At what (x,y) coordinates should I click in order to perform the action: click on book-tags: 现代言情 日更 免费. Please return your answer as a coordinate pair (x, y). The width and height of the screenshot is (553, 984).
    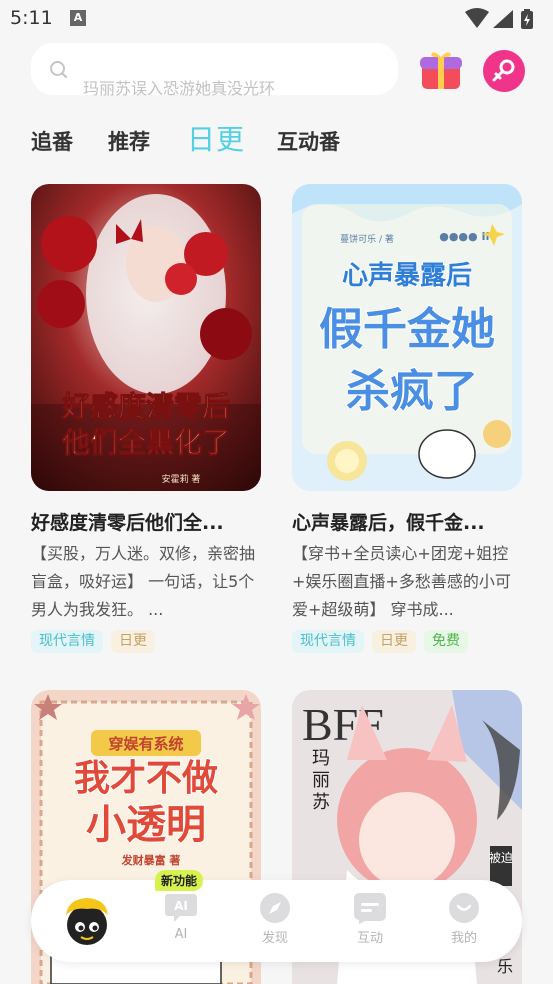
    Looking at the image, I should click on (384, 642).